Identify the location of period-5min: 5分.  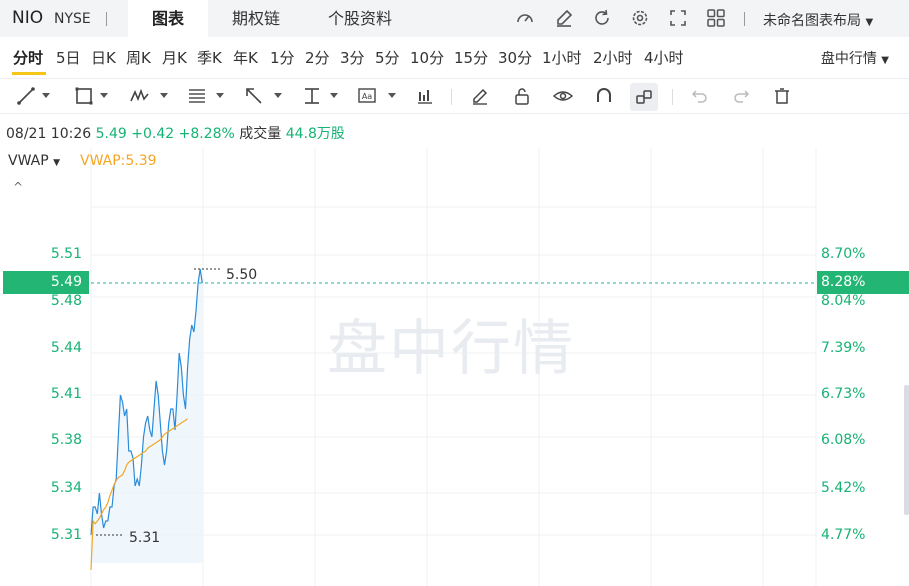
(387, 57).